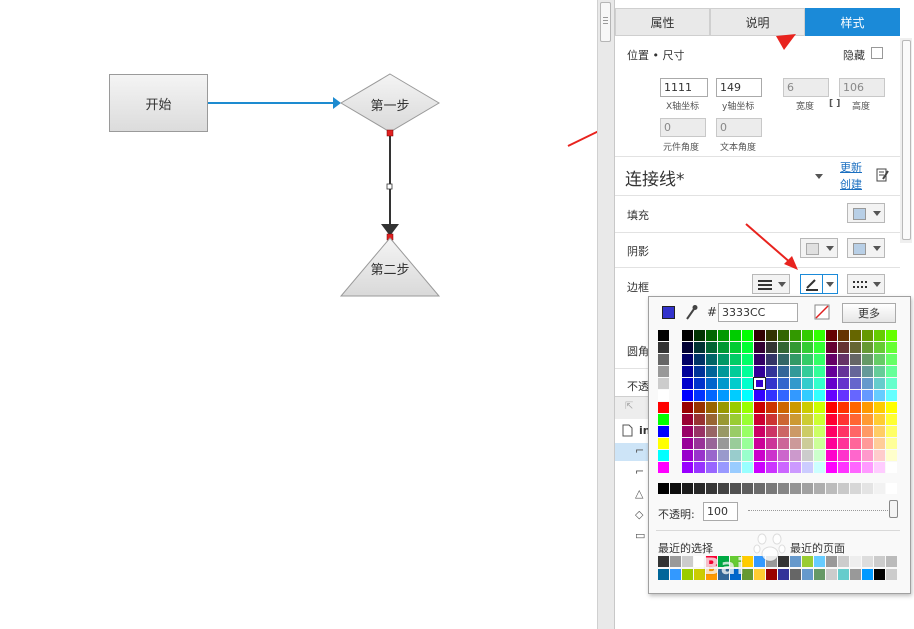 The height and width of the screenshot is (629, 914). What do you see at coordinates (739, 127) in the screenshot?
I see `text-angle-input: 0` at bounding box center [739, 127].